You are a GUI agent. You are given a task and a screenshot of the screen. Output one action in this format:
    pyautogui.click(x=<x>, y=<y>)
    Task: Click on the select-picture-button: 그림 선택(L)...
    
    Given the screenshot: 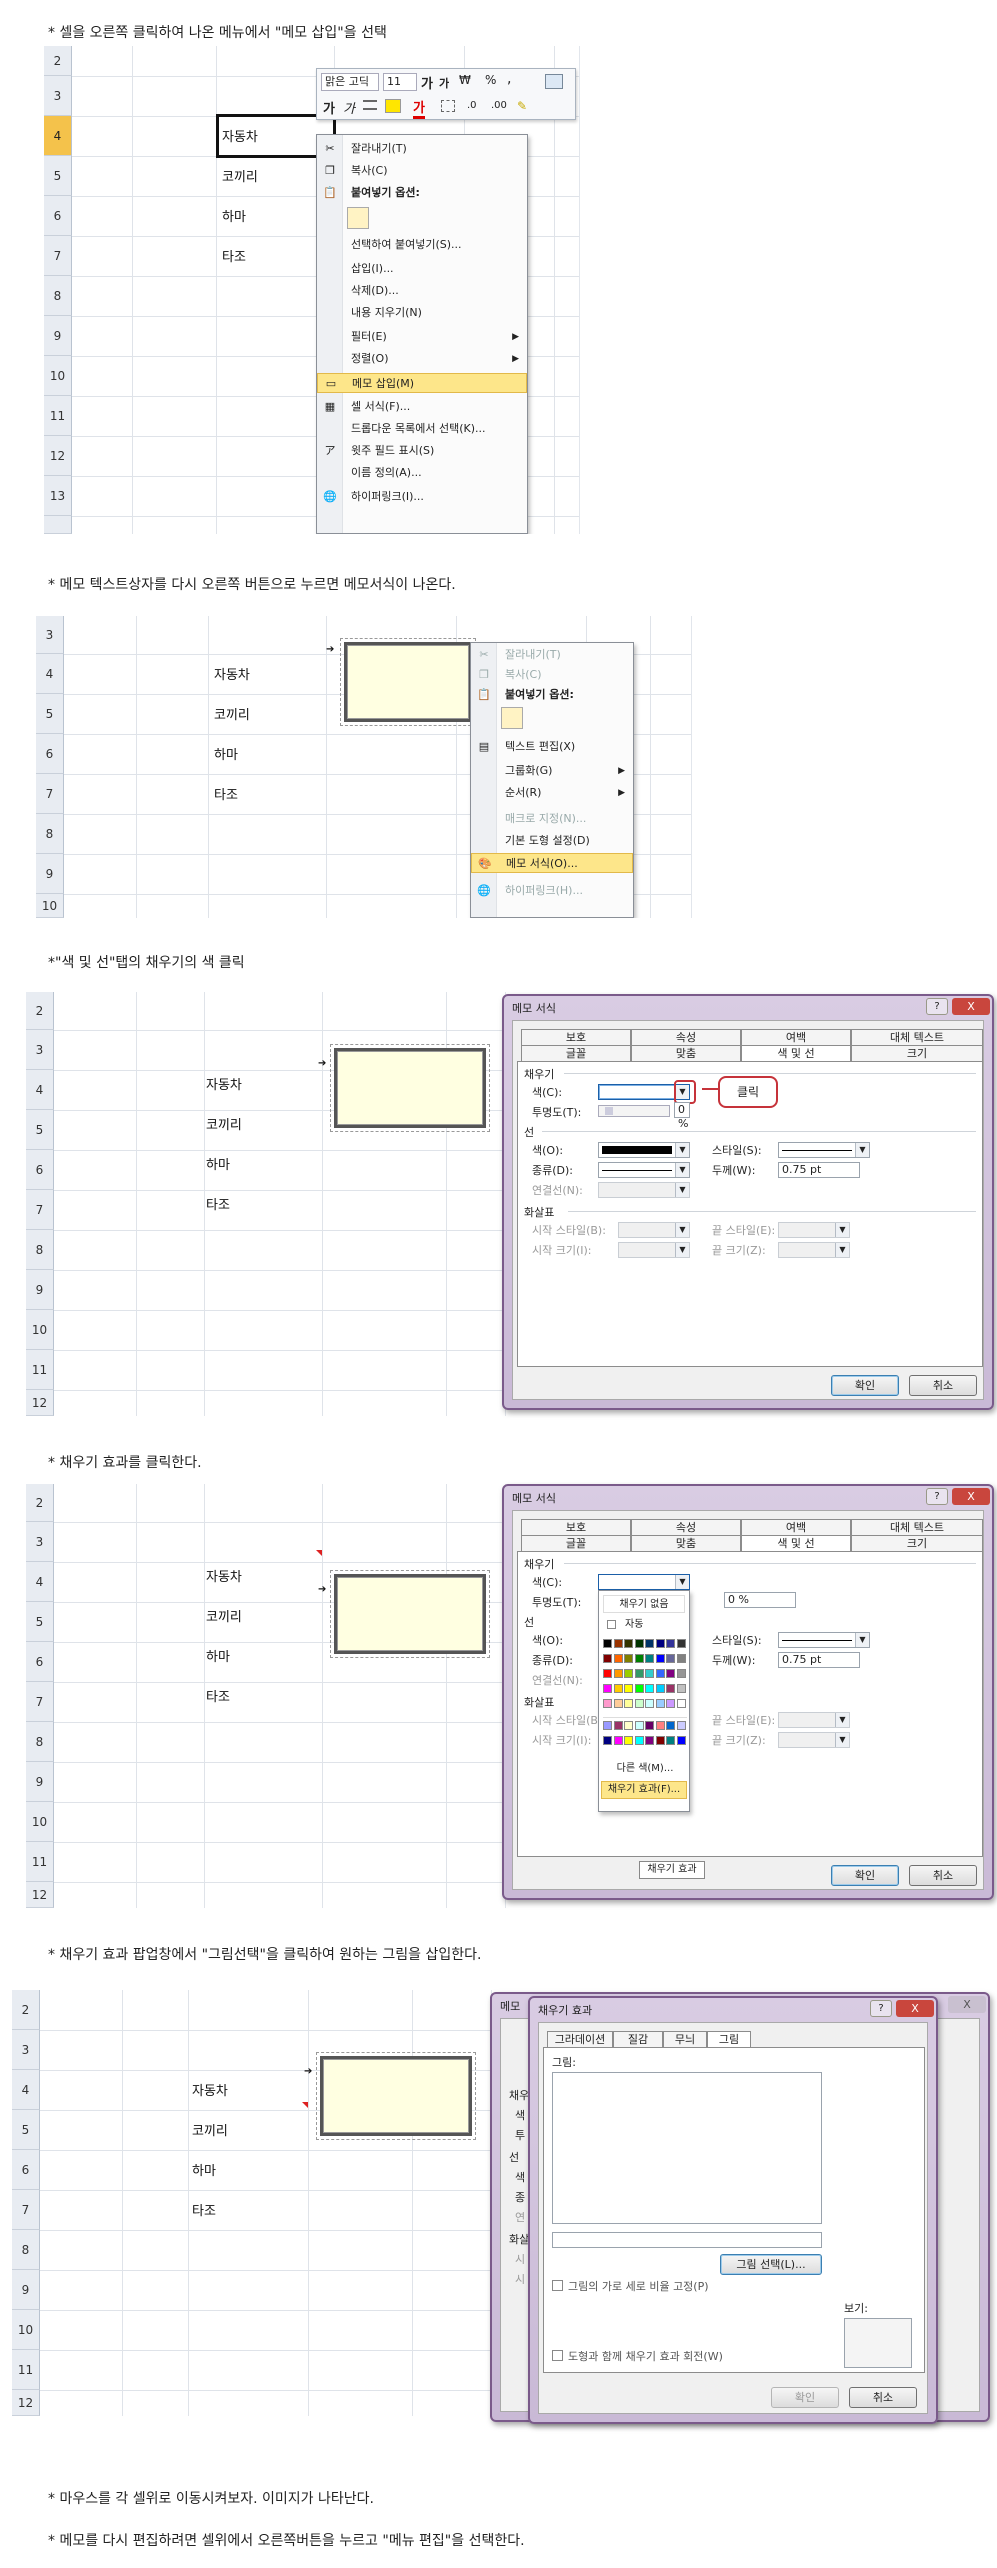 What is the action you would take?
    pyautogui.click(x=771, y=2264)
    